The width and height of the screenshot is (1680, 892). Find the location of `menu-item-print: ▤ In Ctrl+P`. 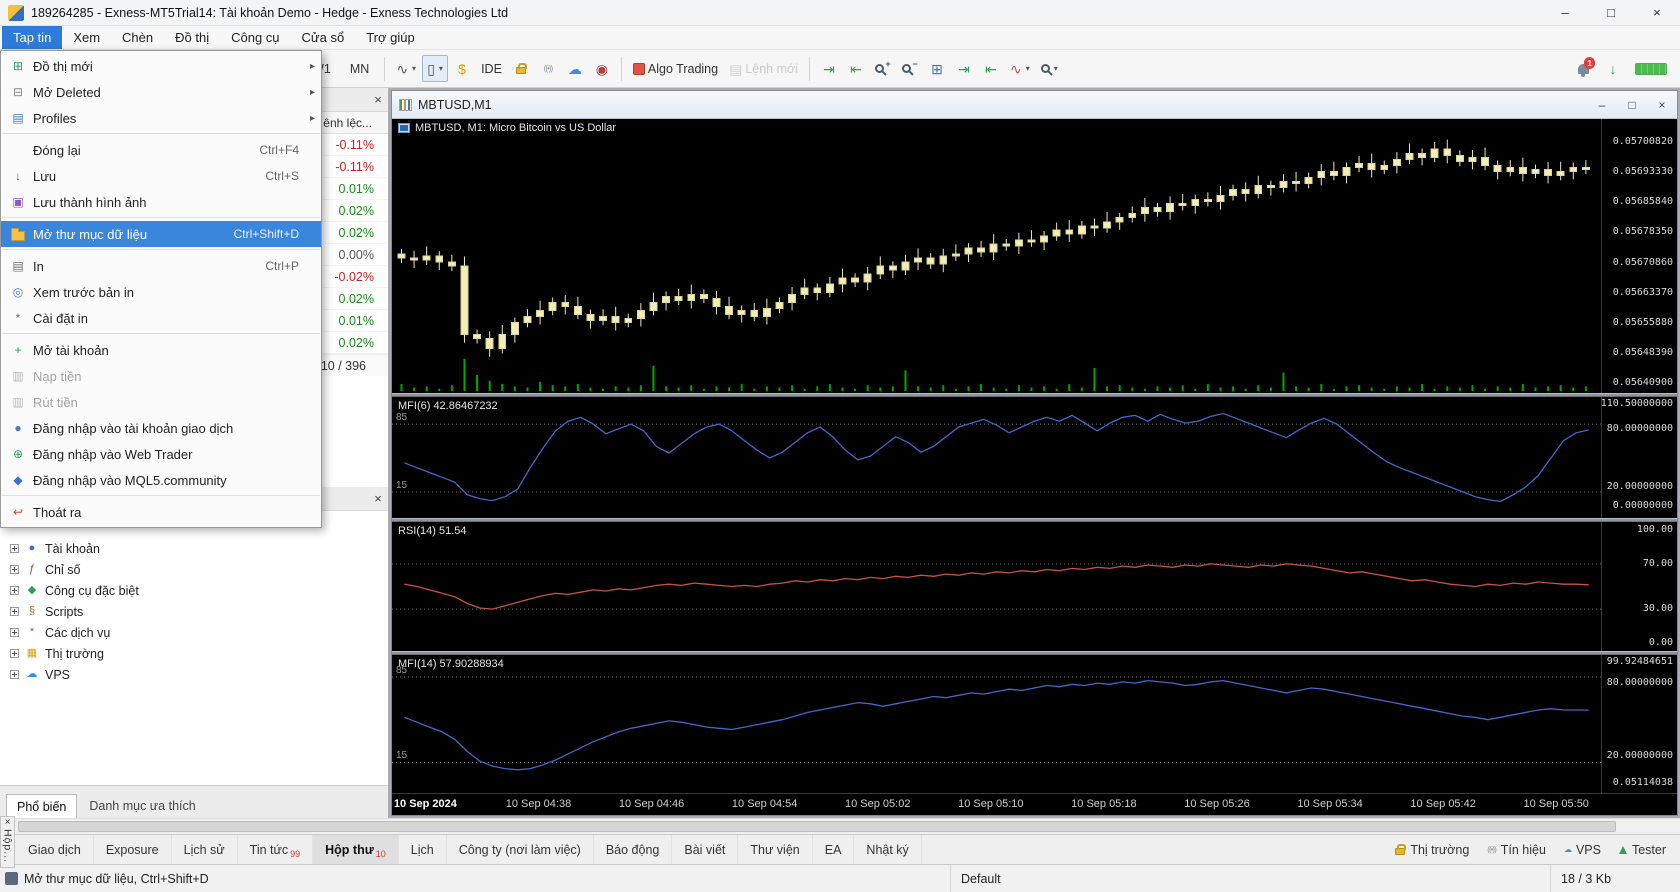

menu-item-print: ▤ In Ctrl+P is located at coordinates (161, 266).